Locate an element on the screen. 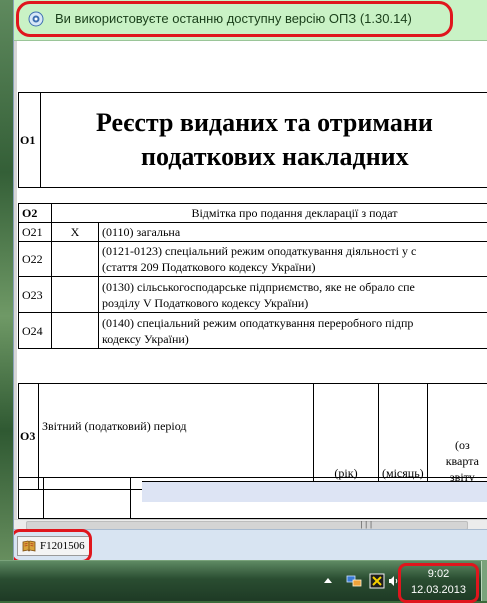 The width and height of the screenshot is (487, 603). next-section-body is located at coordinates (309, 498).